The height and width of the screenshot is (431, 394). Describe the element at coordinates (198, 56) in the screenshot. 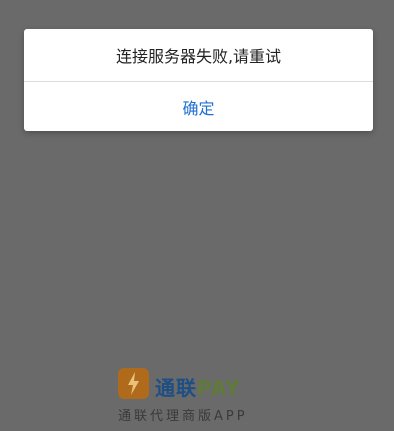

I see `dialog-message: 连接服务器失败,请重试` at that location.